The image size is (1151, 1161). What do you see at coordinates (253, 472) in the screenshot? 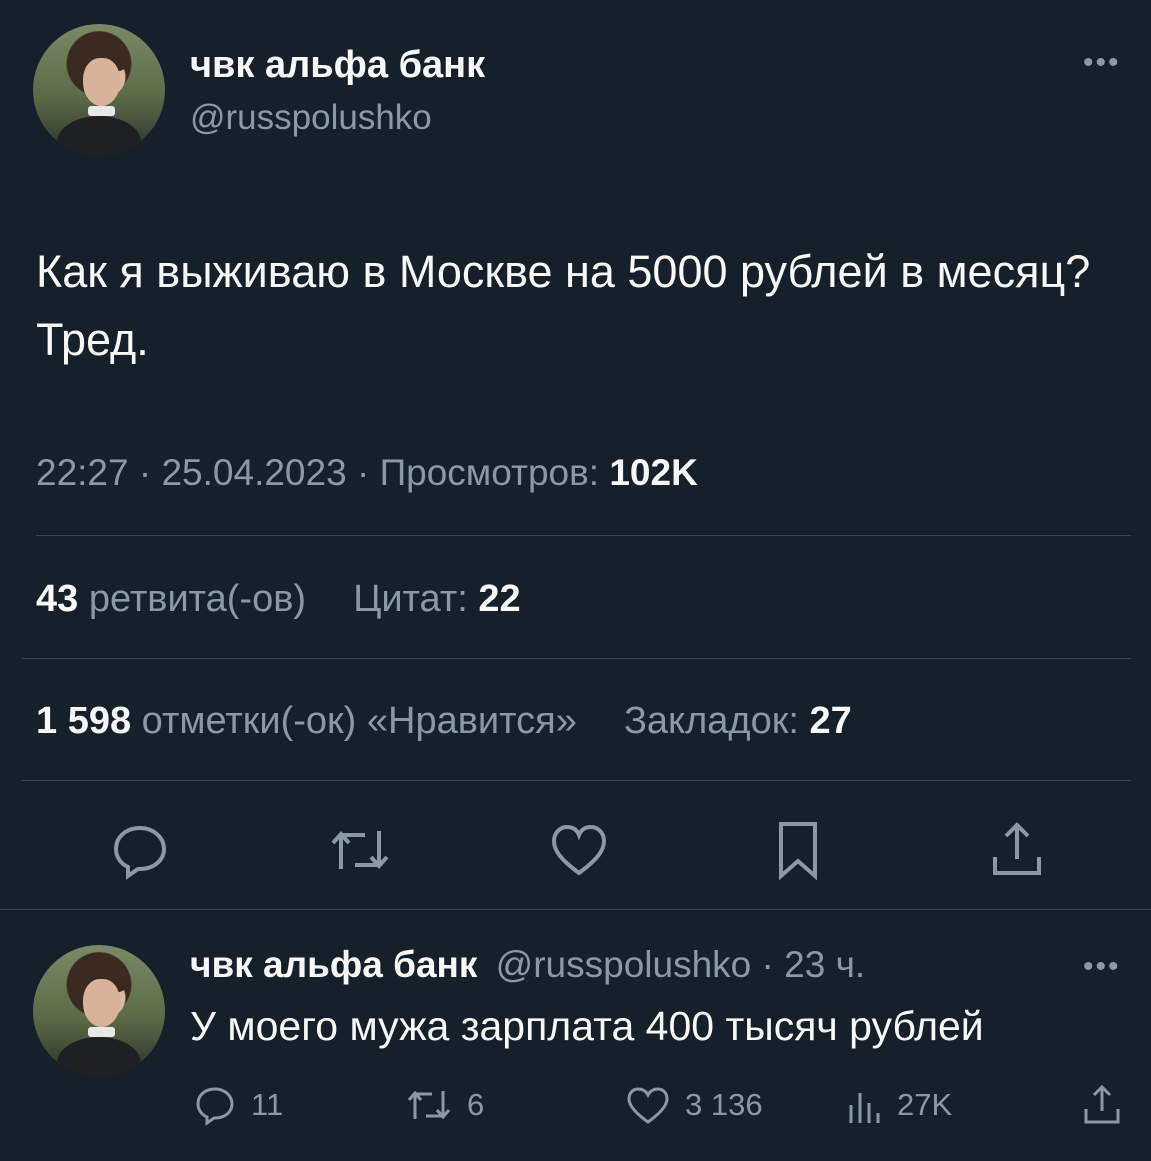
I see `tweet-date: 25.04.2023` at bounding box center [253, 472].